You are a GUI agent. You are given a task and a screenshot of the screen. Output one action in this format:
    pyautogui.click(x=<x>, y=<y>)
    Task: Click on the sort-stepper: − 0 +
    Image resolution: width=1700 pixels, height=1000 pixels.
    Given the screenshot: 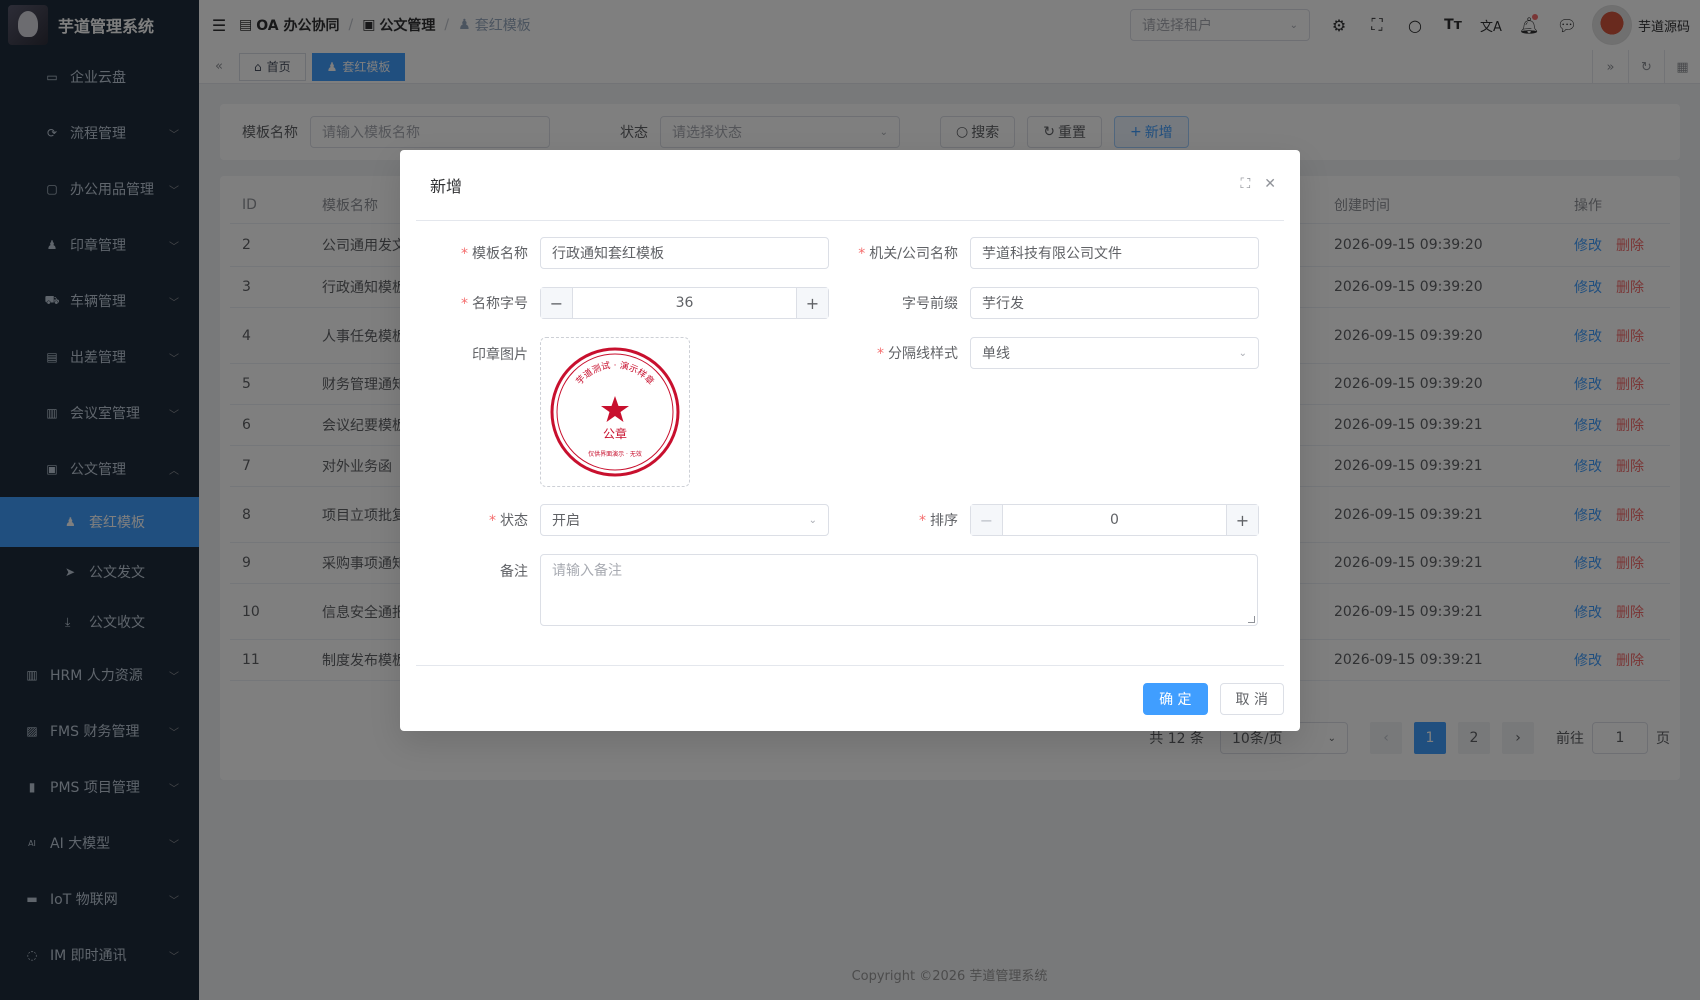 What is the action you would take?
    pyautogui.click(x=1114, y=520)
    